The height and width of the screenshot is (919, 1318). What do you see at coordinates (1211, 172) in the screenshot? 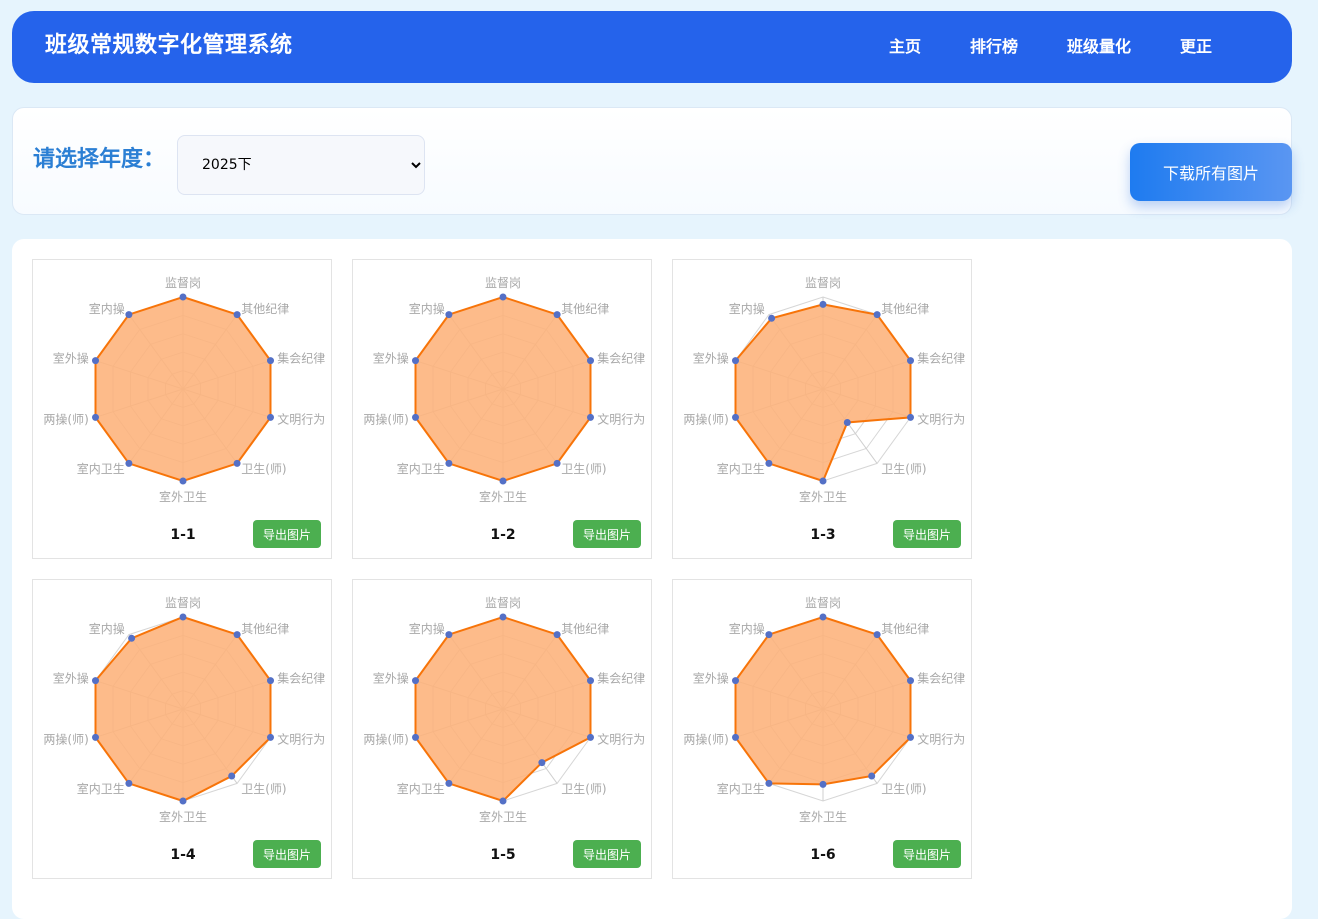
I see `download-all-button: 下载所有图片` at bounding box center [1211, 172].